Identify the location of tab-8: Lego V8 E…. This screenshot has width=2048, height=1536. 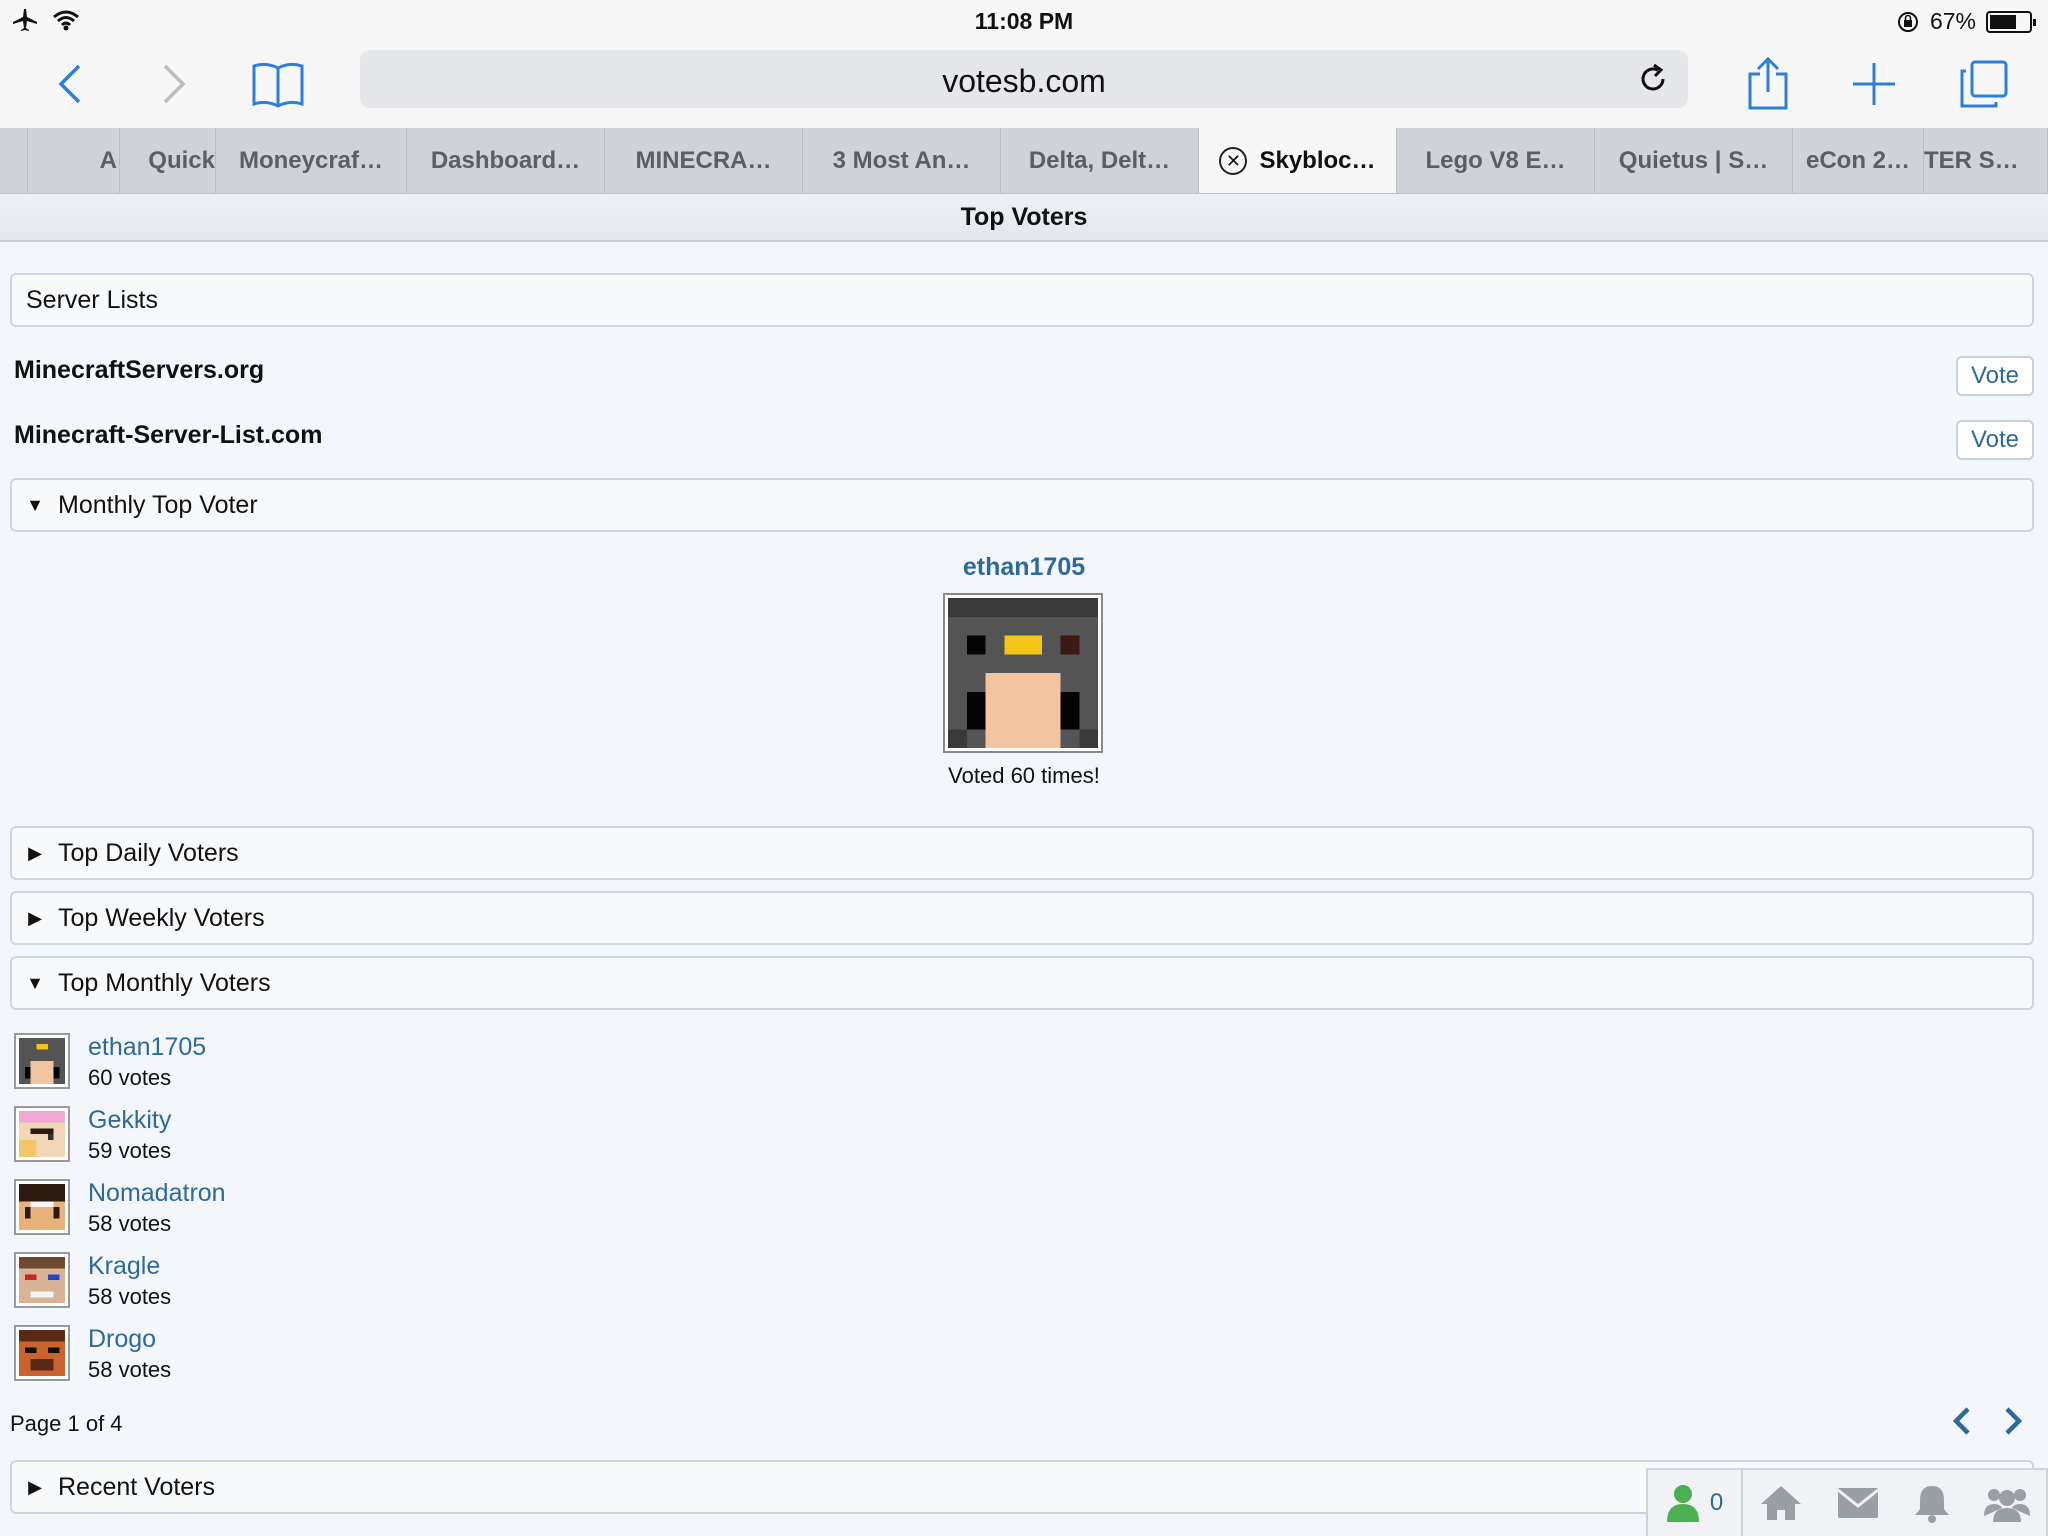
(1496, 160).